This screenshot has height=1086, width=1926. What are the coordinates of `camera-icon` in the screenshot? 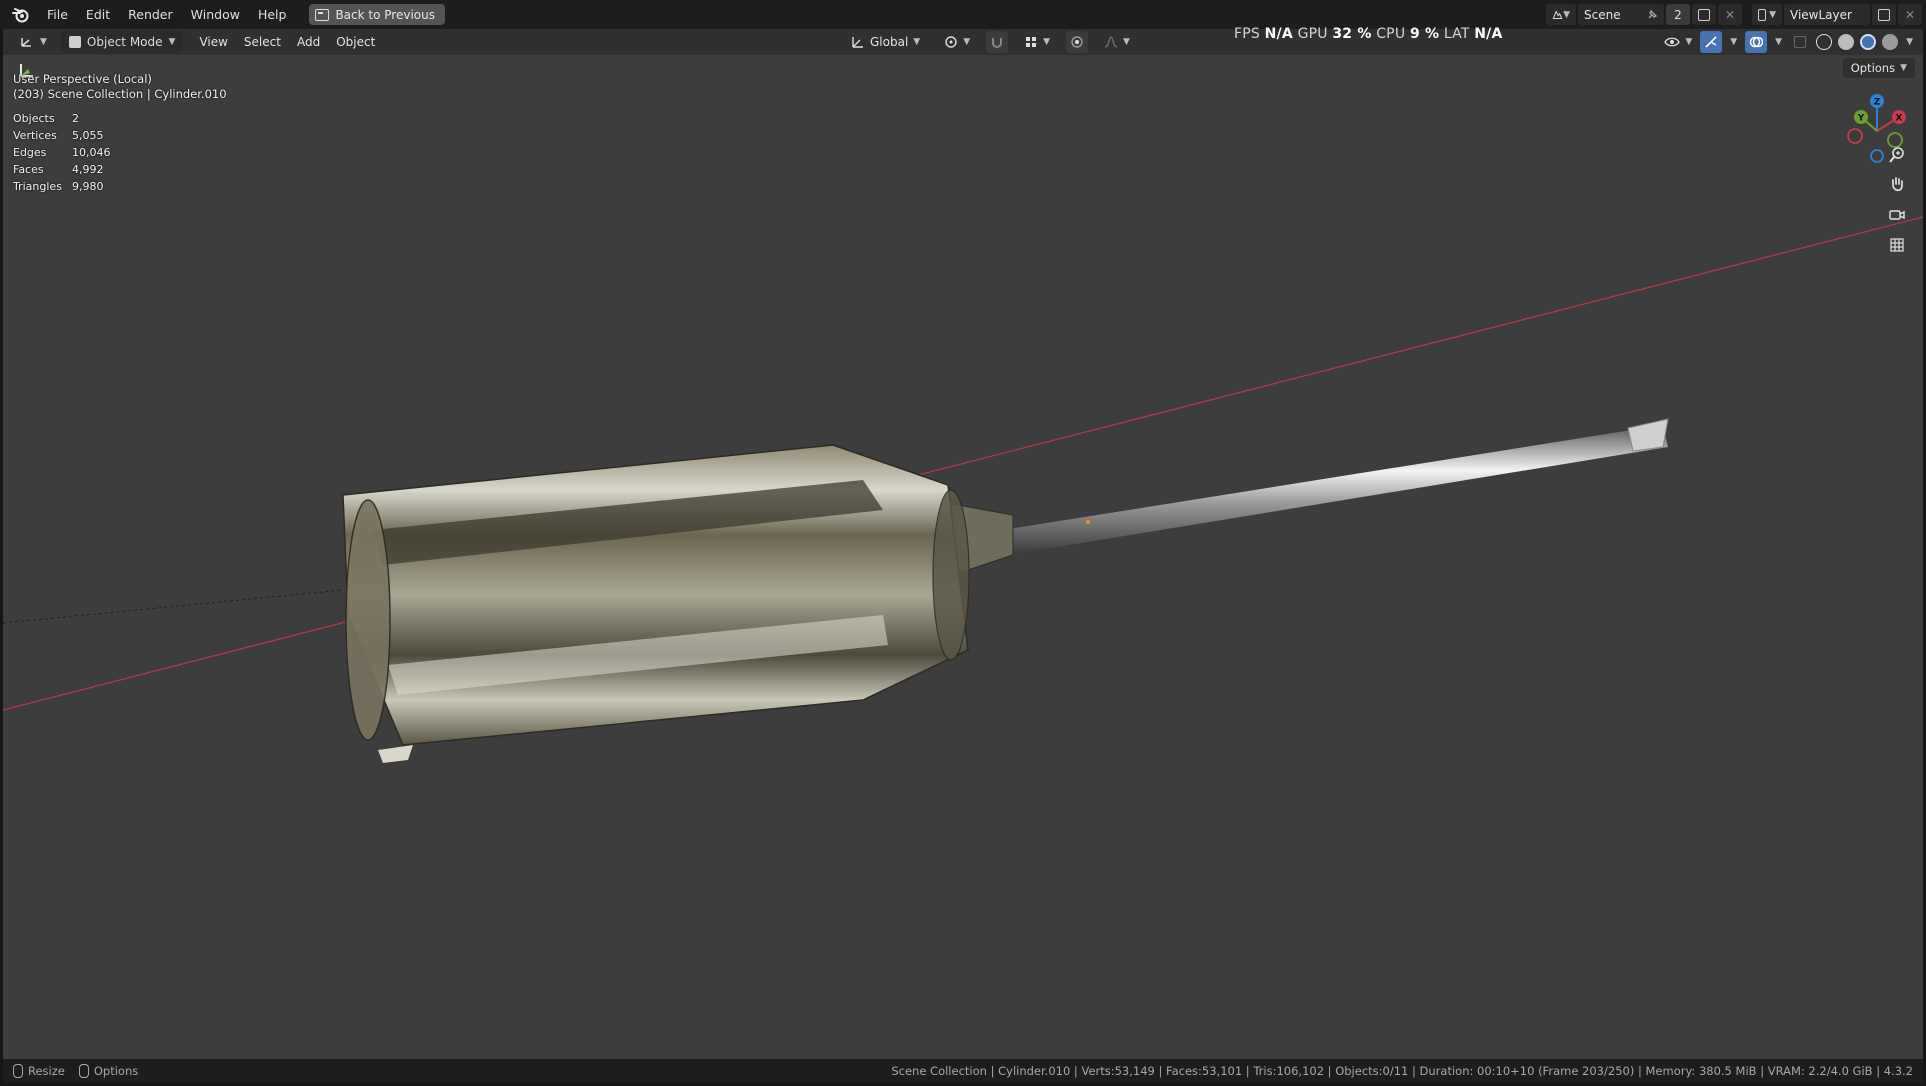 It's located at (1897, 215).